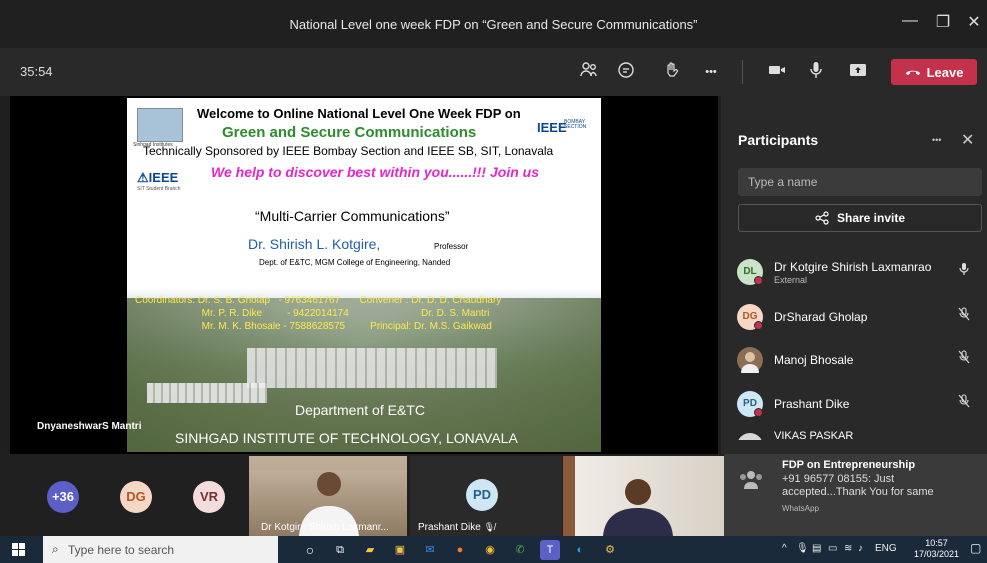 Image resolution: width=987 pixels, height=563 pixels. Describe the element at coordinates (975, 548) in the screenshot. I see `notifications-icon: ▢` at that location.